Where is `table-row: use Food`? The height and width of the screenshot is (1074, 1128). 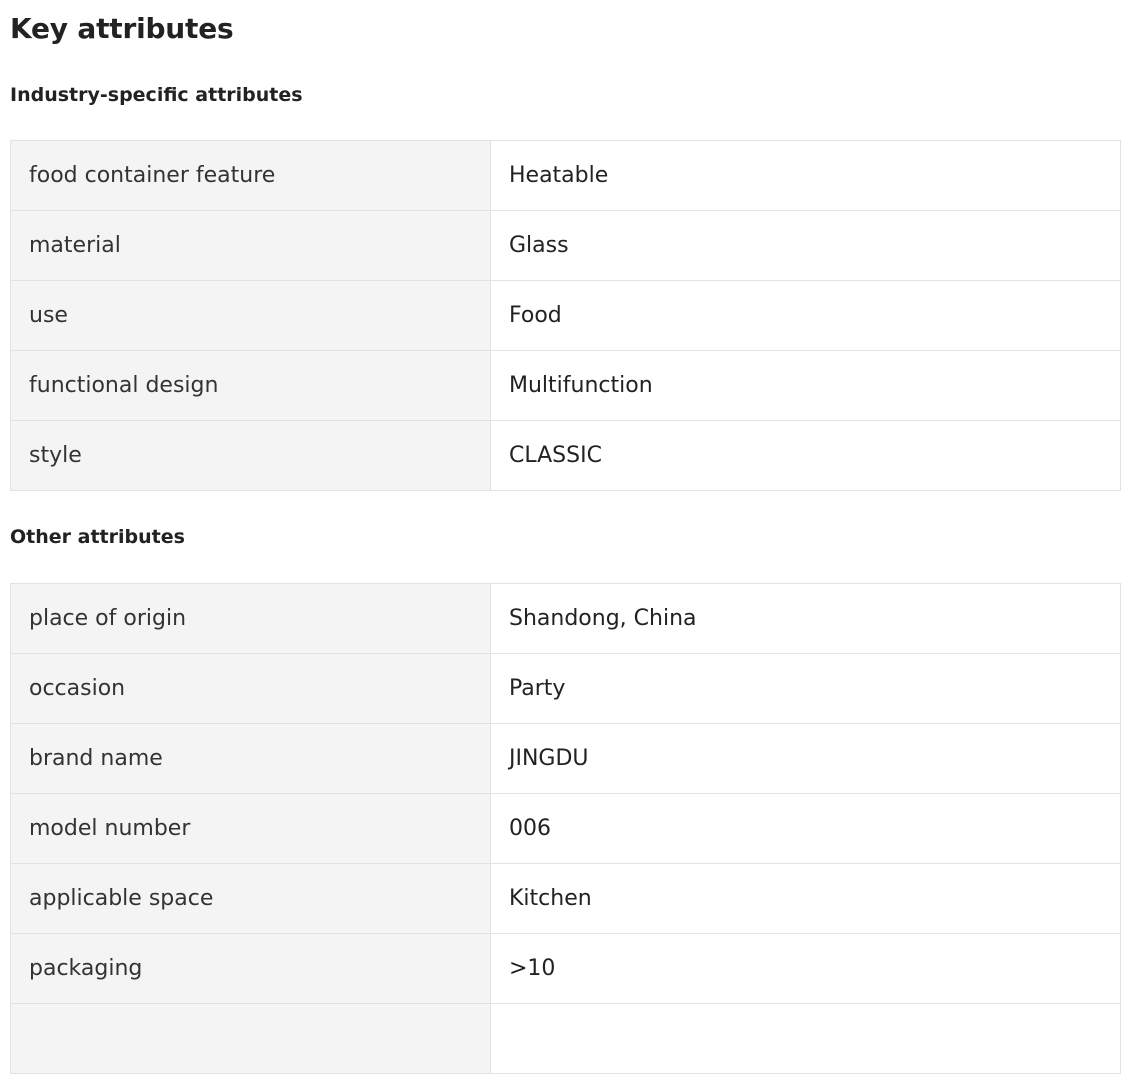 table-row: use Food is located at coordinates (565, 315).